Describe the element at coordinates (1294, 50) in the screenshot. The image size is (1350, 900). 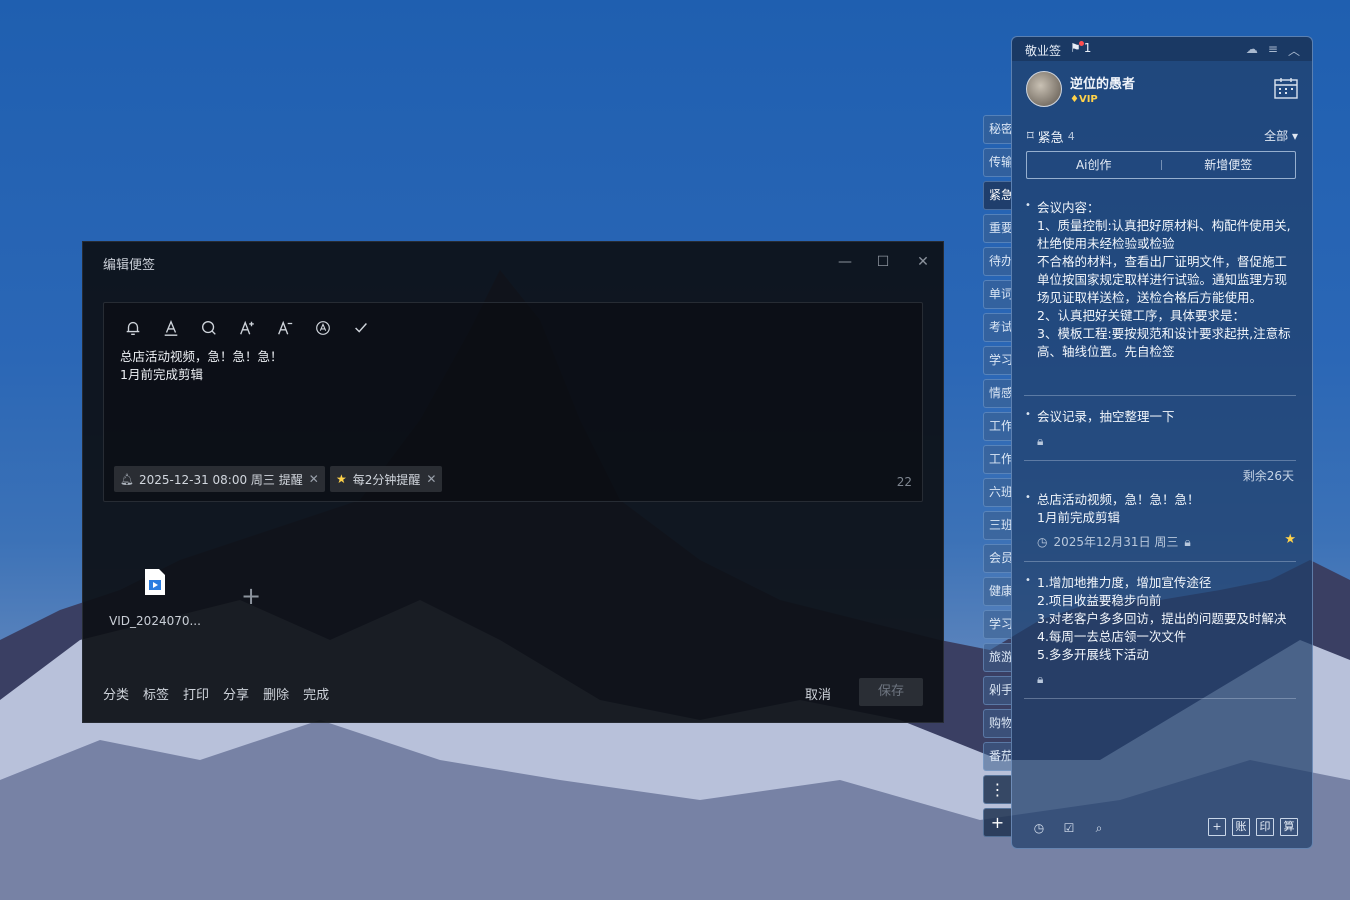
I see `collapse-icon: ︿` at that location.